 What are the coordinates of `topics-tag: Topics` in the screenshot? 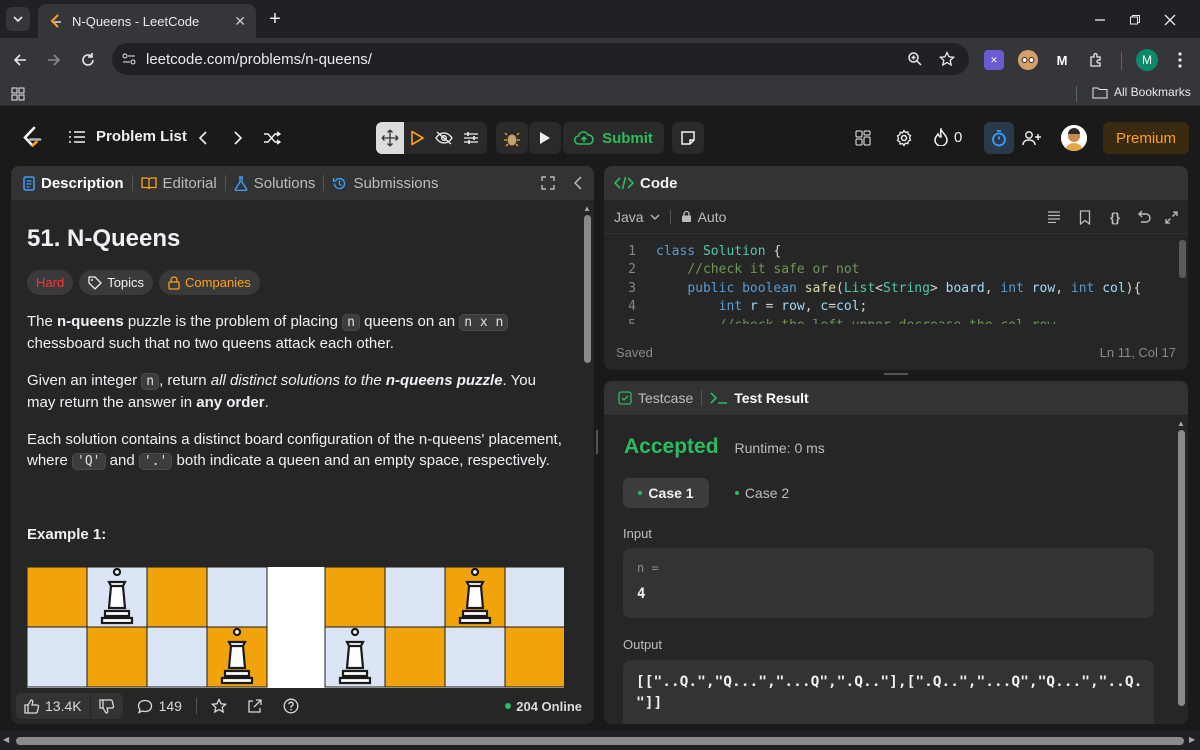 It's located at (116, 282).